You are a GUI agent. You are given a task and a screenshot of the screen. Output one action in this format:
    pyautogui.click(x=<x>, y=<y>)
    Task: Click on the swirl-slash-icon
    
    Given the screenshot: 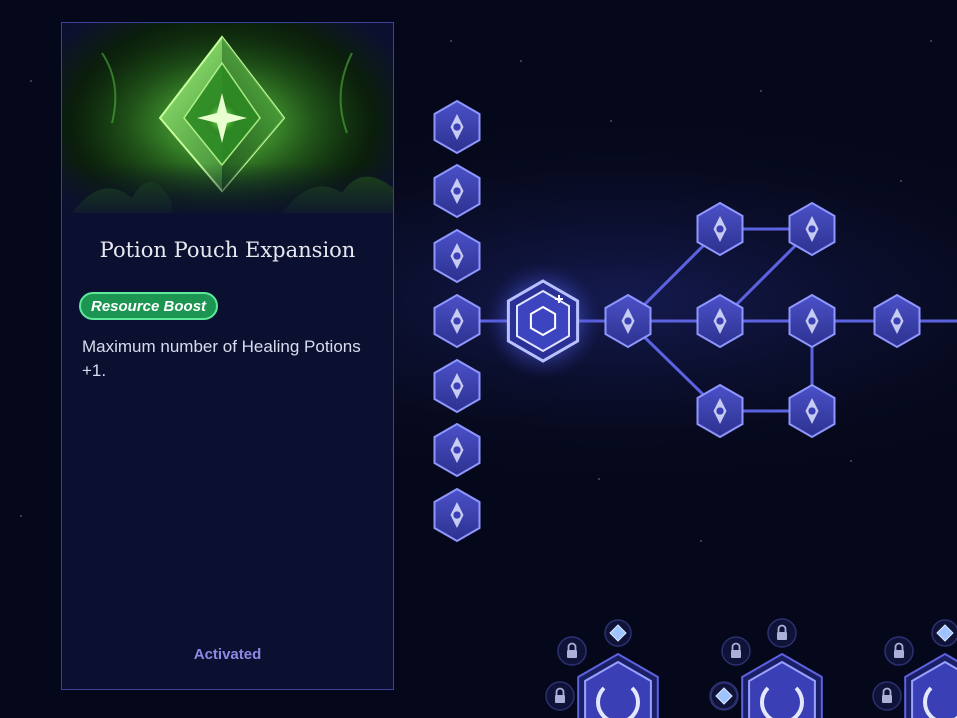 What is the action you would take?
    pyautogui.click(x=457, y=515)
    